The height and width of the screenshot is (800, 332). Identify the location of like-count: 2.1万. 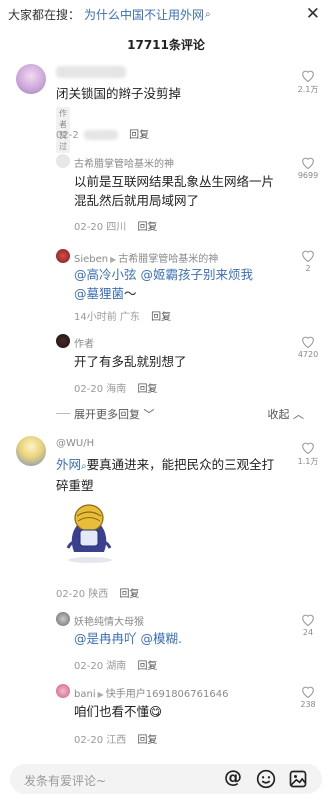
(308, 89).